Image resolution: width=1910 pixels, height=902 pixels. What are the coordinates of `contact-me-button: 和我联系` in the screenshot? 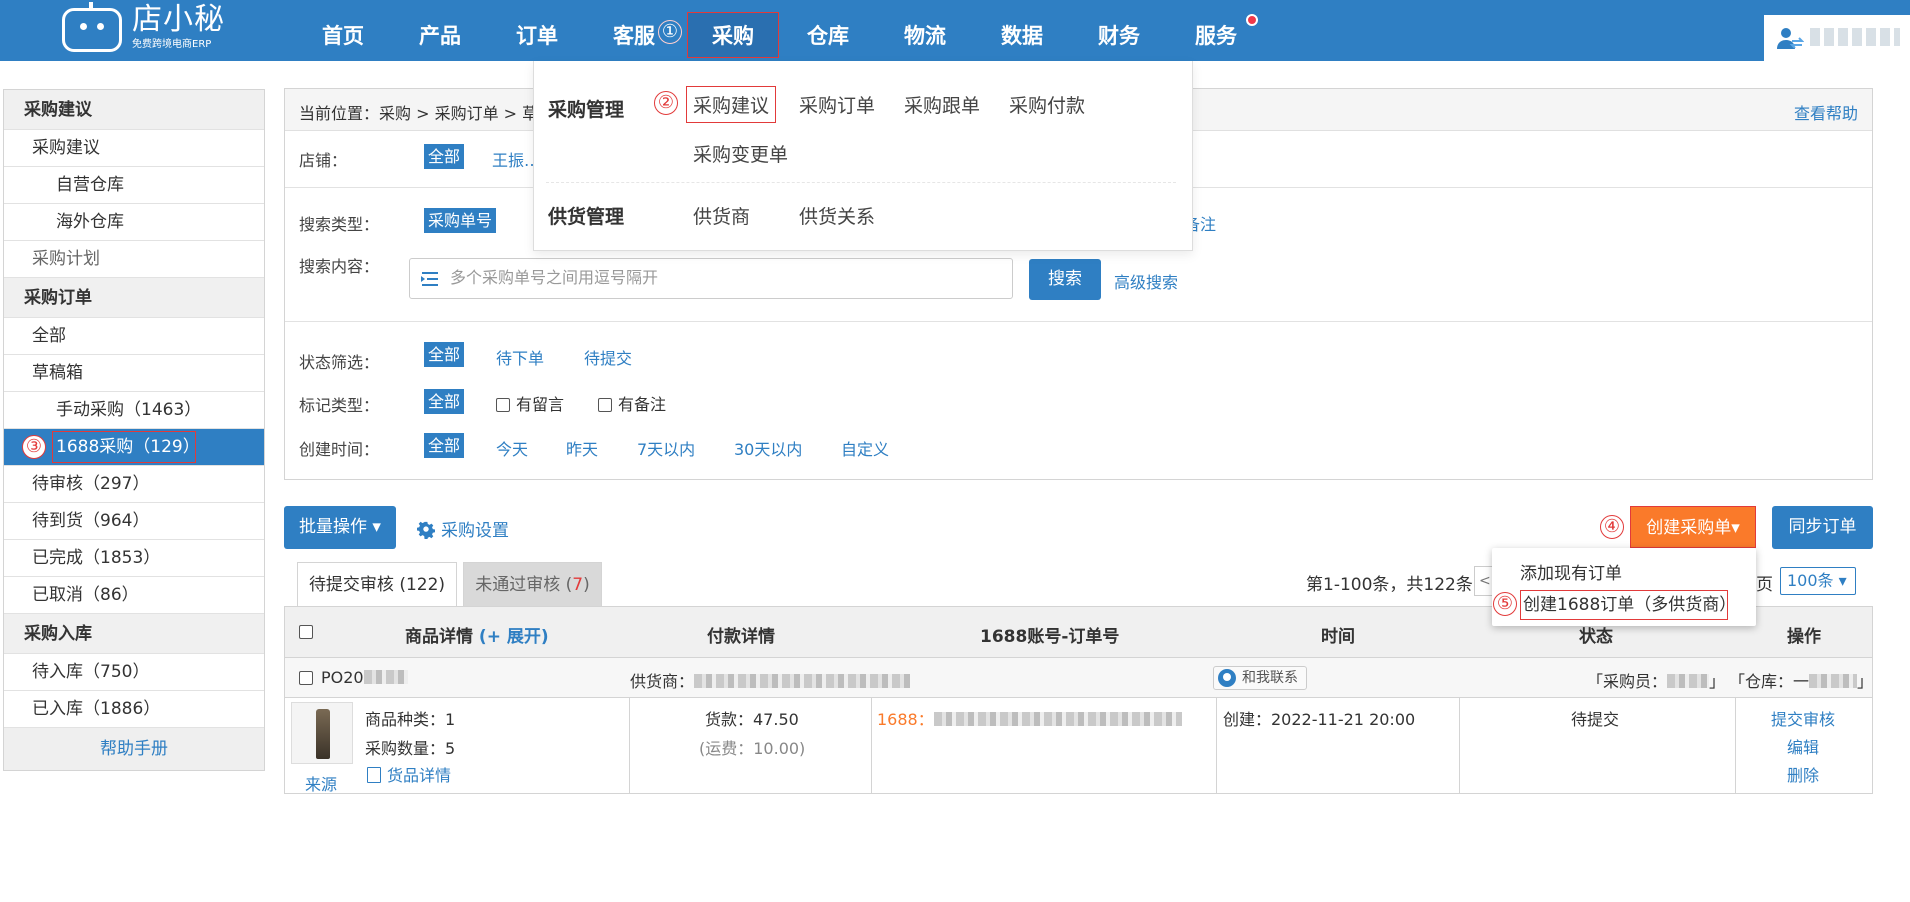 It's located at (1260, 678).